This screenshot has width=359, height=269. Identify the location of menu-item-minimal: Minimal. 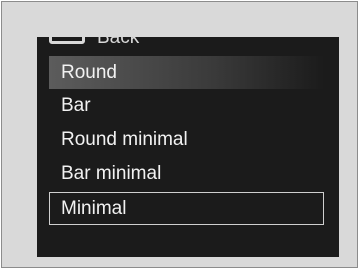
(186, 208).